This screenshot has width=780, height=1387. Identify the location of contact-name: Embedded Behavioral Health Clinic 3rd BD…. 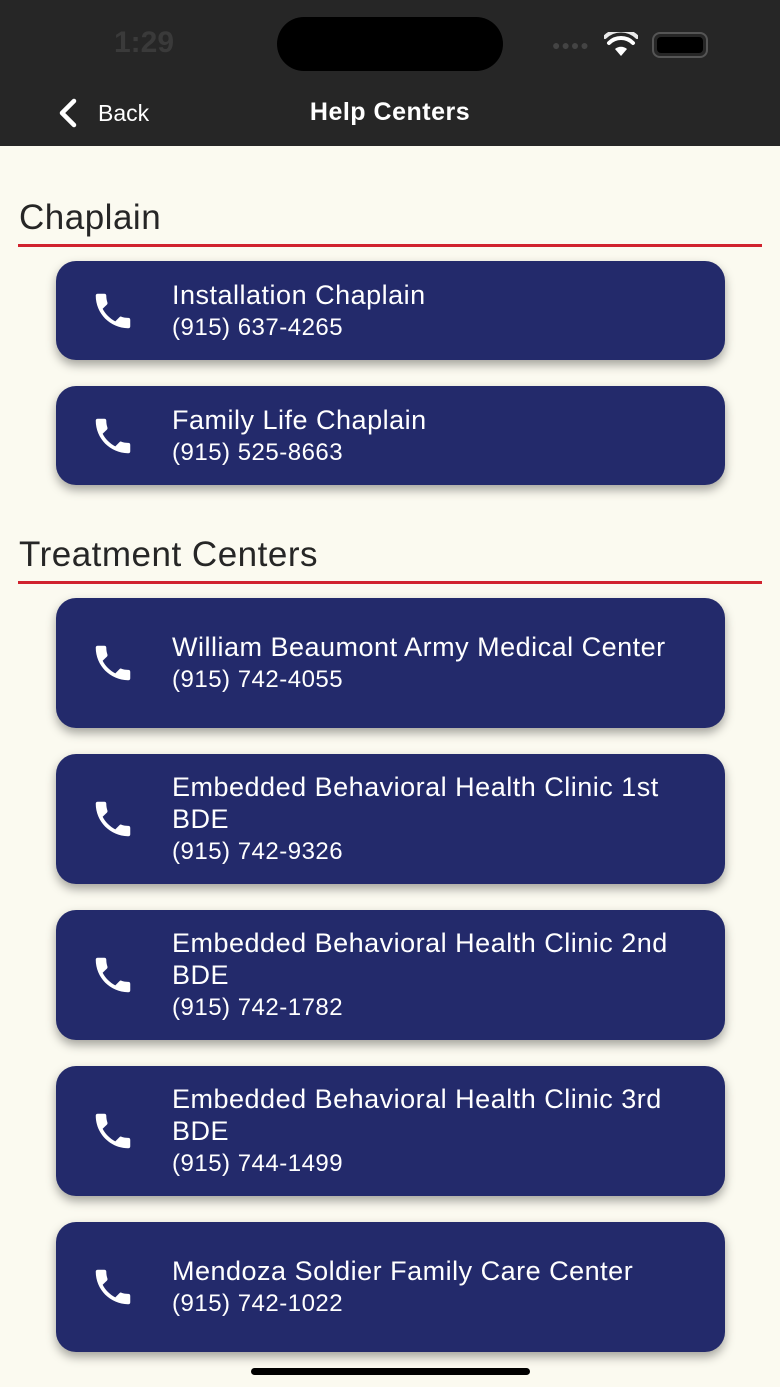
(417, 1115).